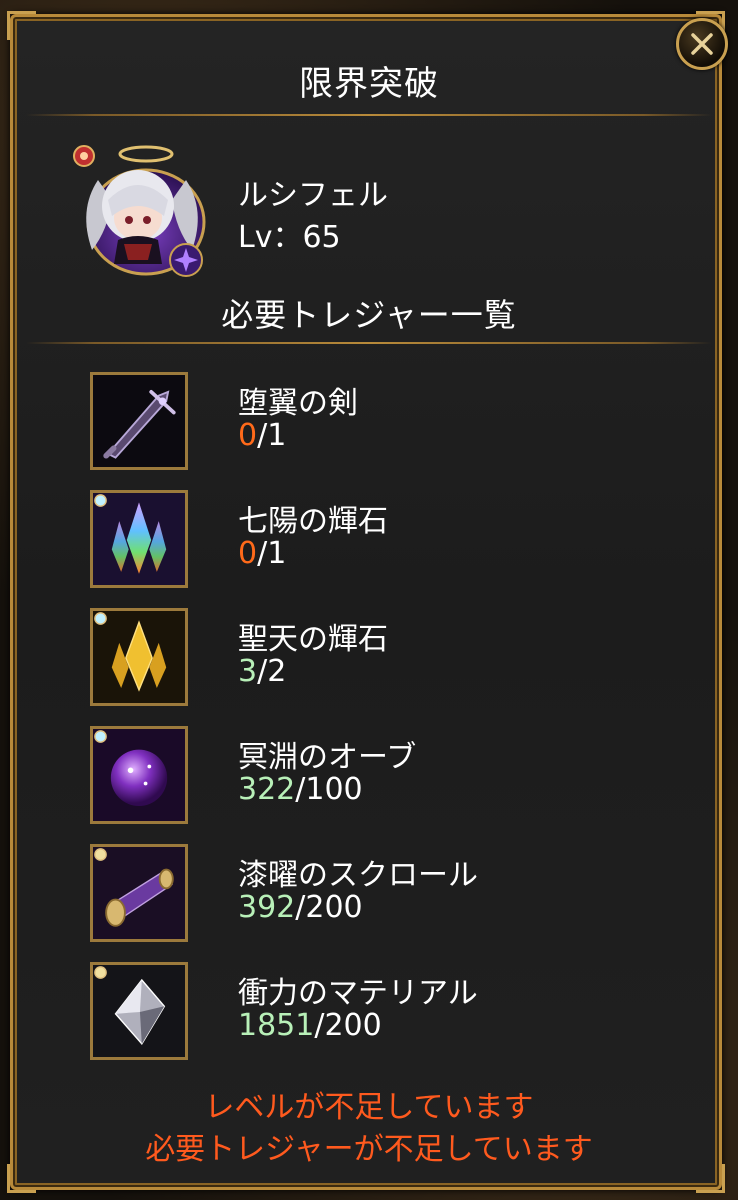 This screenshot has width=738, height=1200. I want to click on treasure-name: 聖天の輝石, so click(313, 639).